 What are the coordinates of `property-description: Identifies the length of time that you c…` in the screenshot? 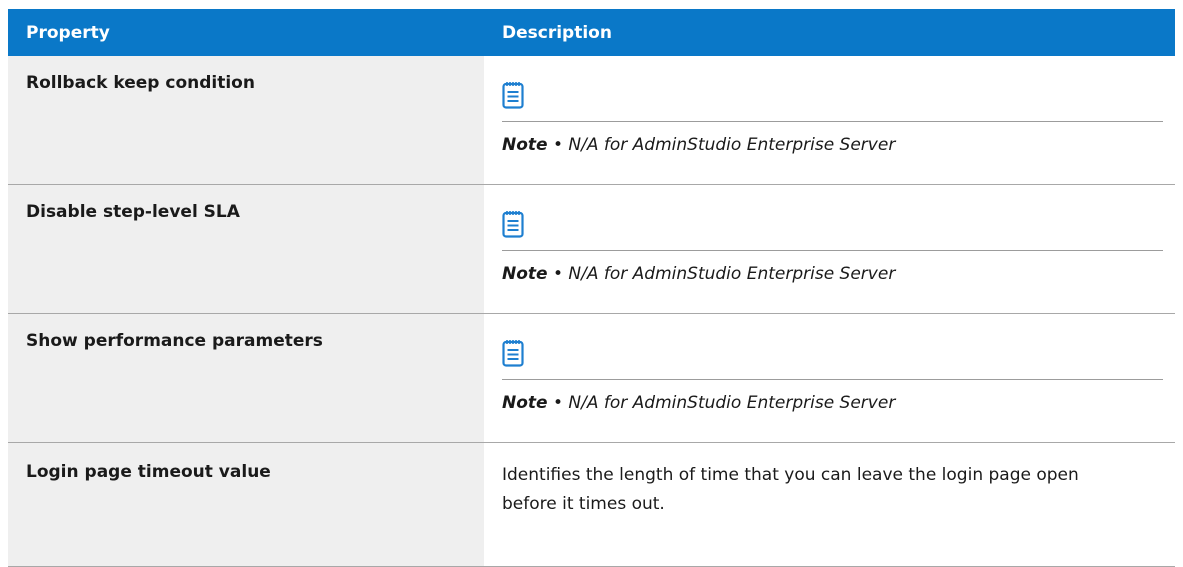 It's located at (829, 504).